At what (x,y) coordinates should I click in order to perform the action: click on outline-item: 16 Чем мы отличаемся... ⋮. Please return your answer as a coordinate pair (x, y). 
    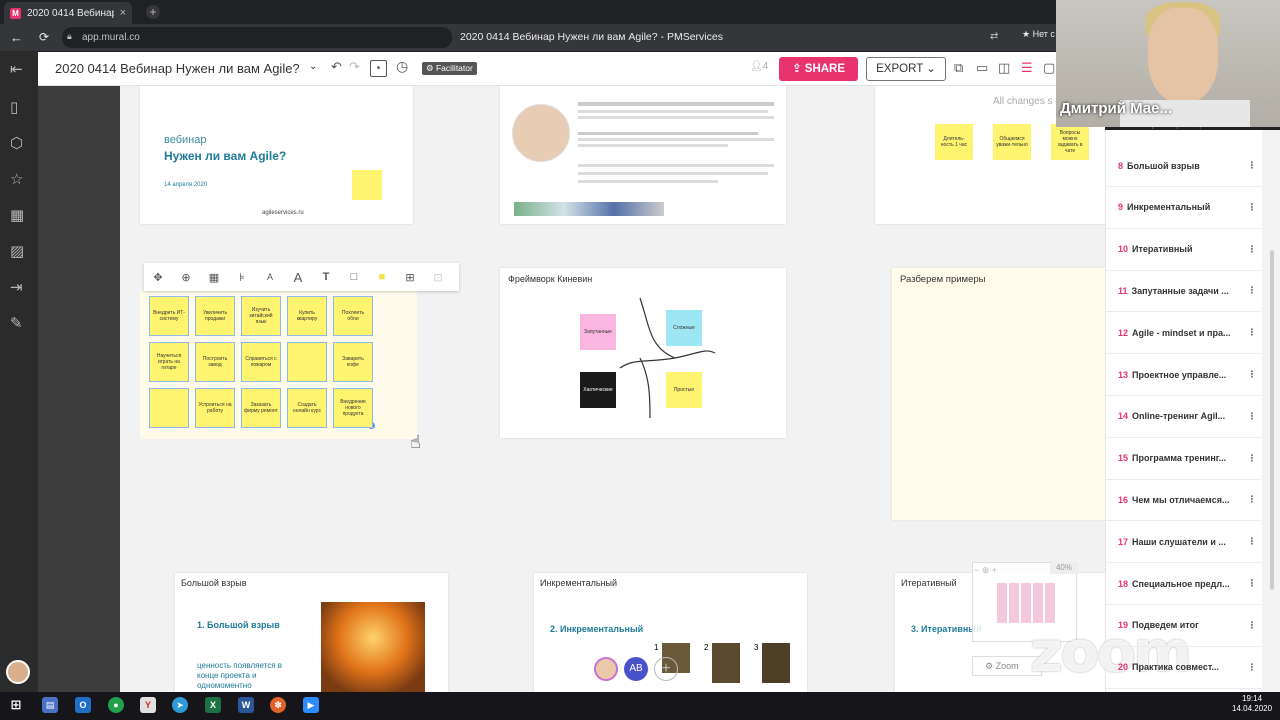
    Looking at the image, I should click on (1183, 500).